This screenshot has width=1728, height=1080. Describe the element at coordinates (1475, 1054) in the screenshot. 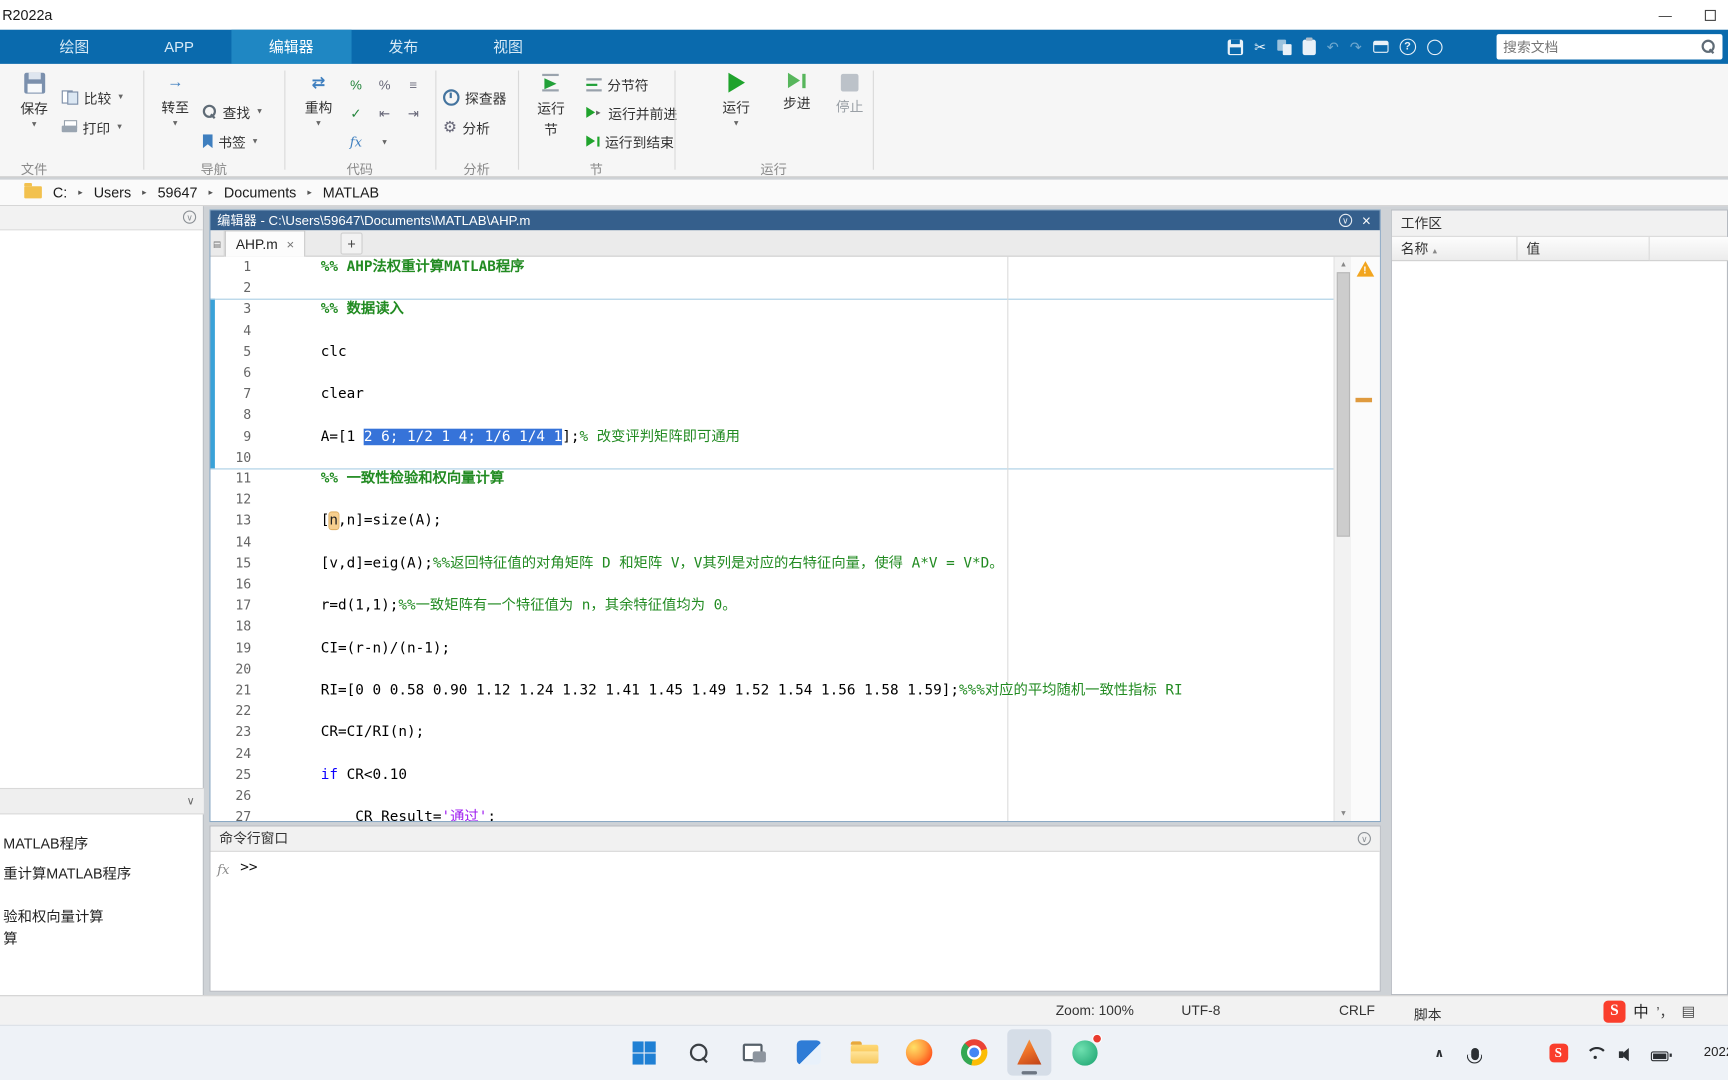

I see `tray-mic-button` at that location.